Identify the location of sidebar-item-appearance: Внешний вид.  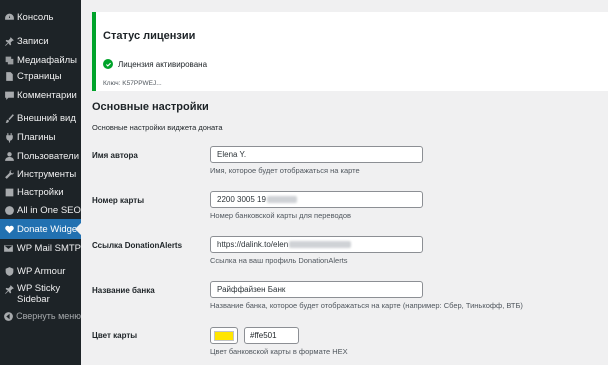
(40, 118).